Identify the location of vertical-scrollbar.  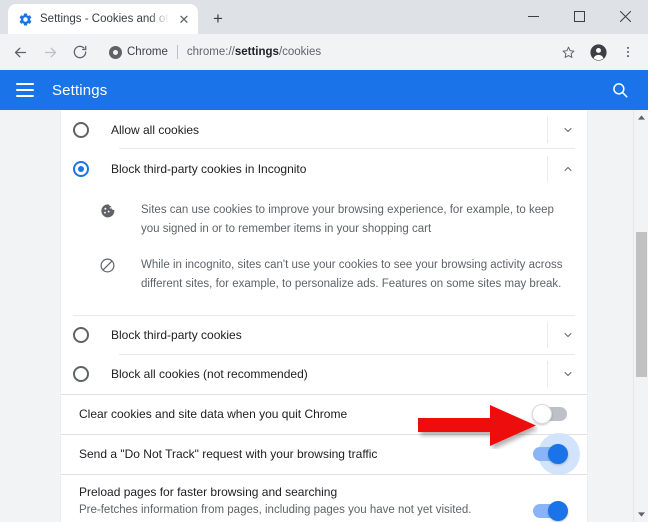
(640, 316).